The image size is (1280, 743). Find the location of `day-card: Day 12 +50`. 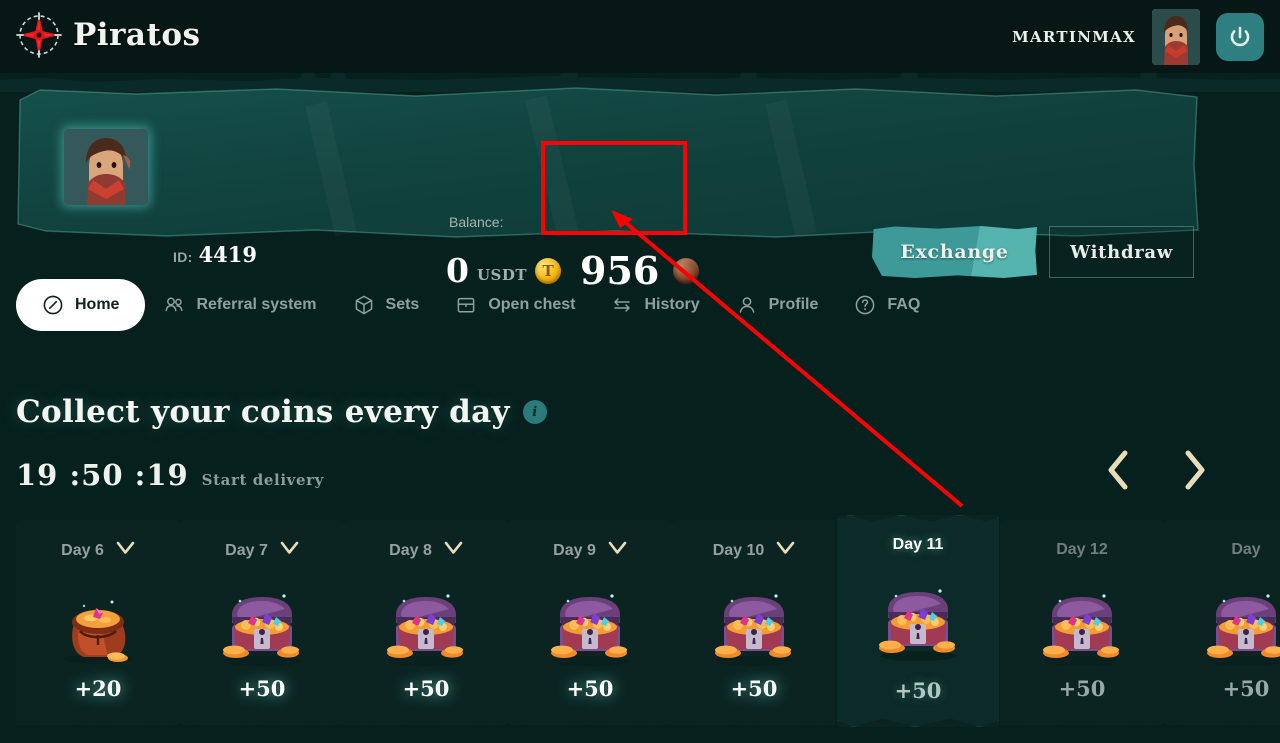

day-card: Day 12 +50 is located at coordinates (1082, 622).